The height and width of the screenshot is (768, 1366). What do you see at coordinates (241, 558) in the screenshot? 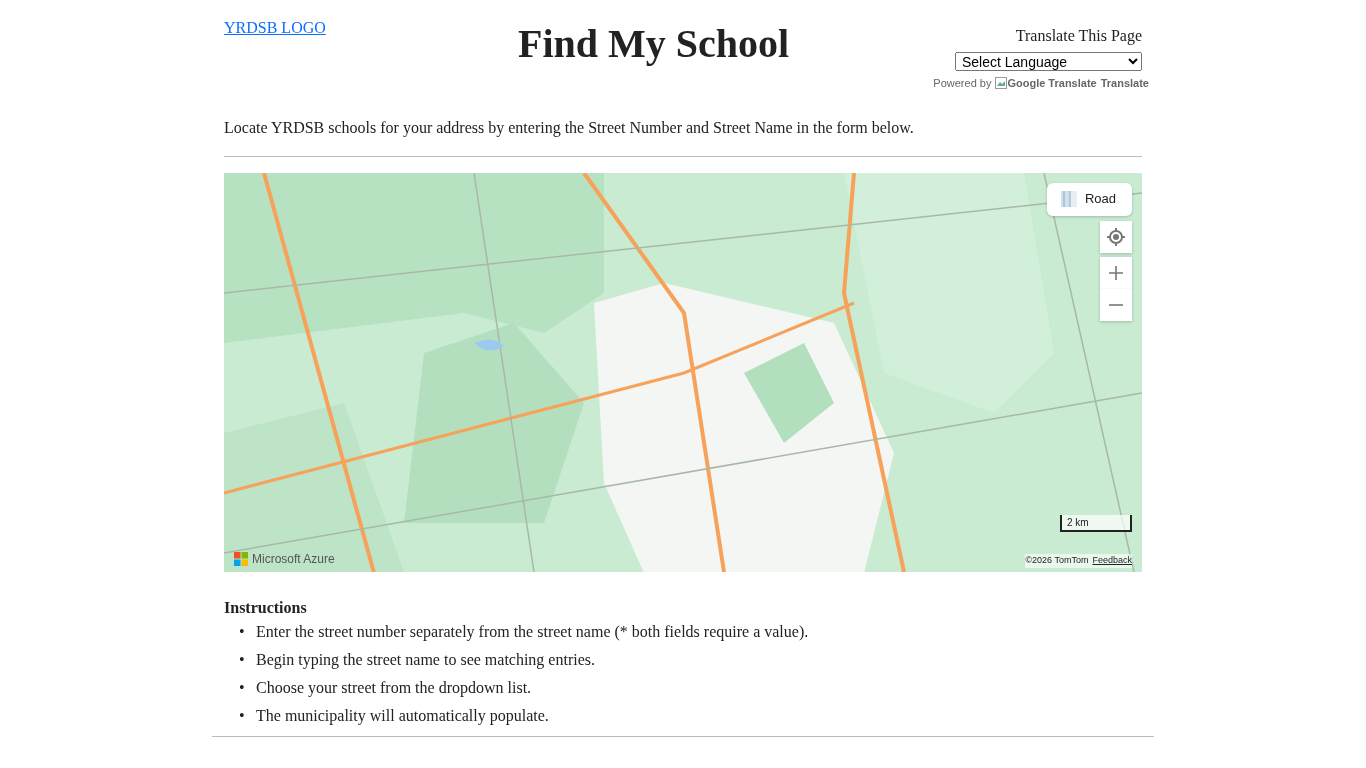
I see `windows-logo-icon` at bounding box center [241, 558].